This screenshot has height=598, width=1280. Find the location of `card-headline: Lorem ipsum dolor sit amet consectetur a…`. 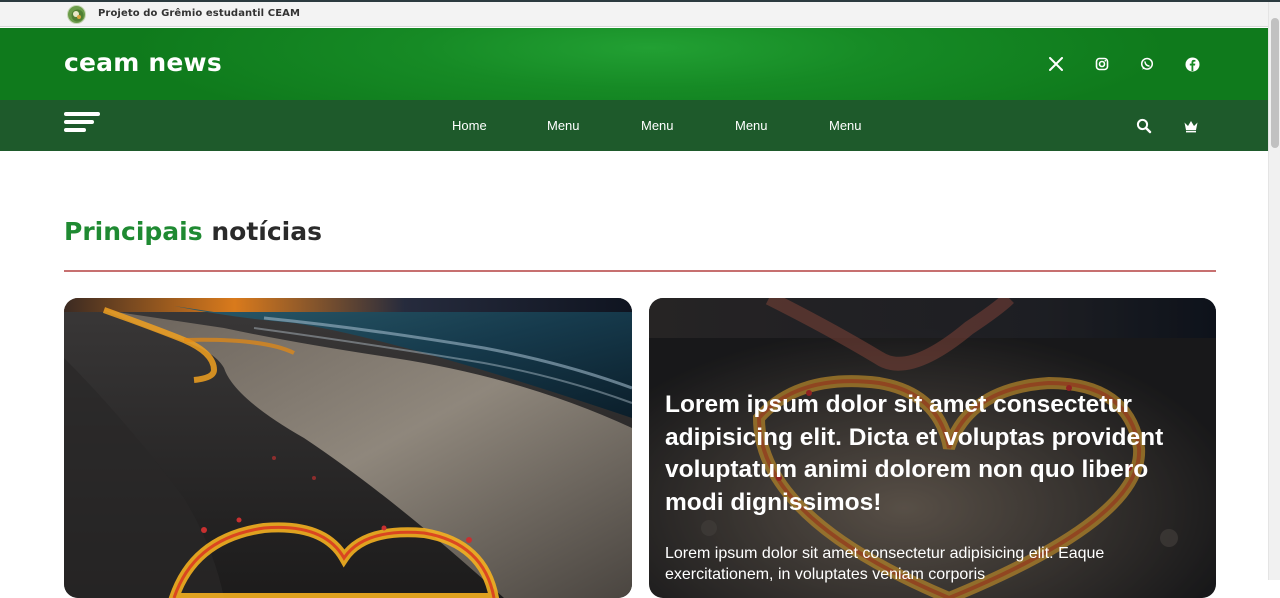

card-headline: Lorem ipsum dolor sit amet consectetur a… is located at coordinates (937, 454).